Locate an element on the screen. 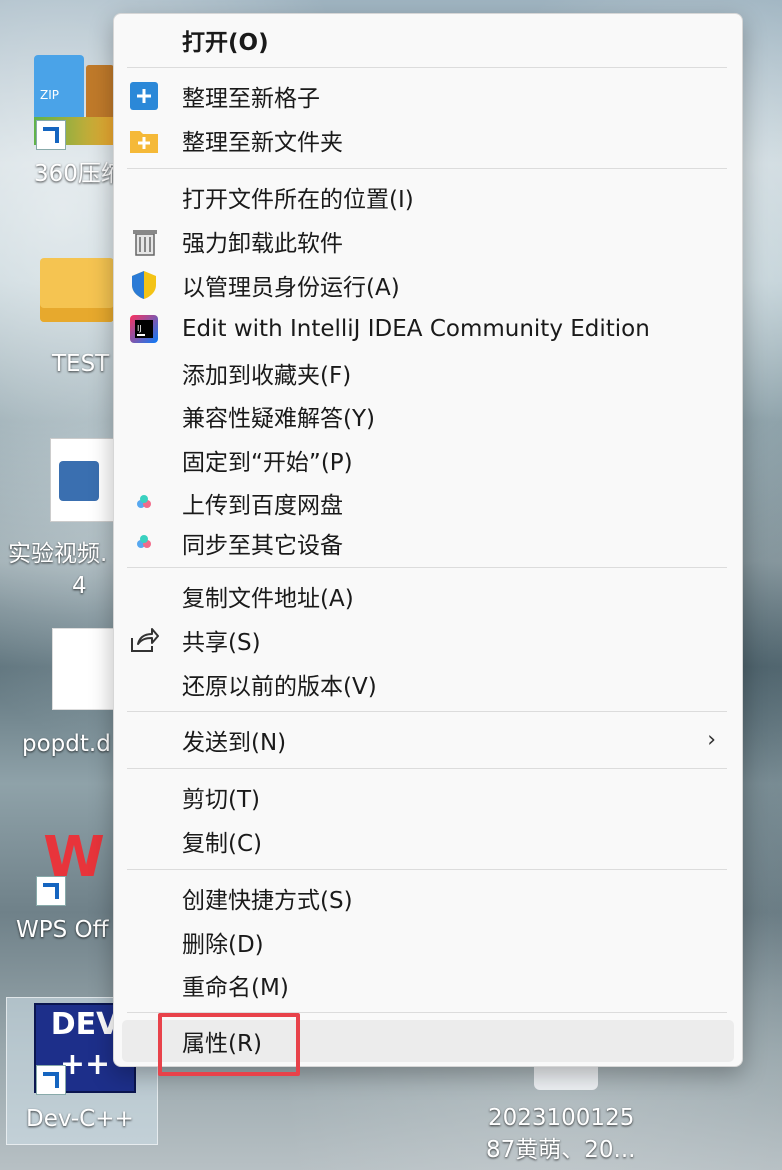 Image resolution: width=782 pixels, height=1170 pixels. menu-item-label: 剪切(T) is located at coordinates (221, 800).